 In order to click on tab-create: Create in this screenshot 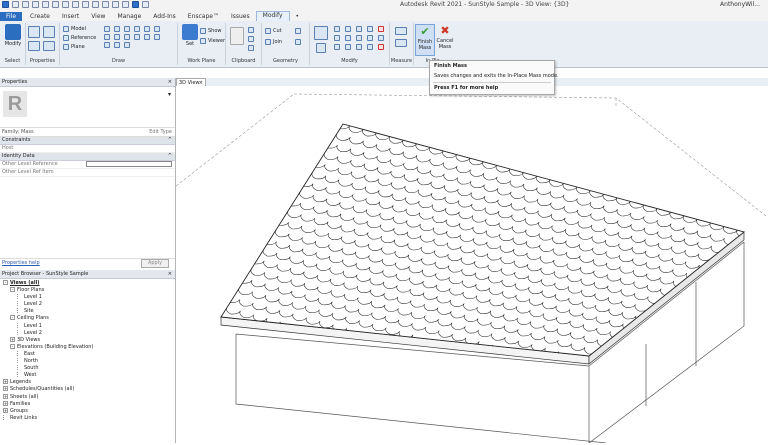, I will do `click(40, 16)`.